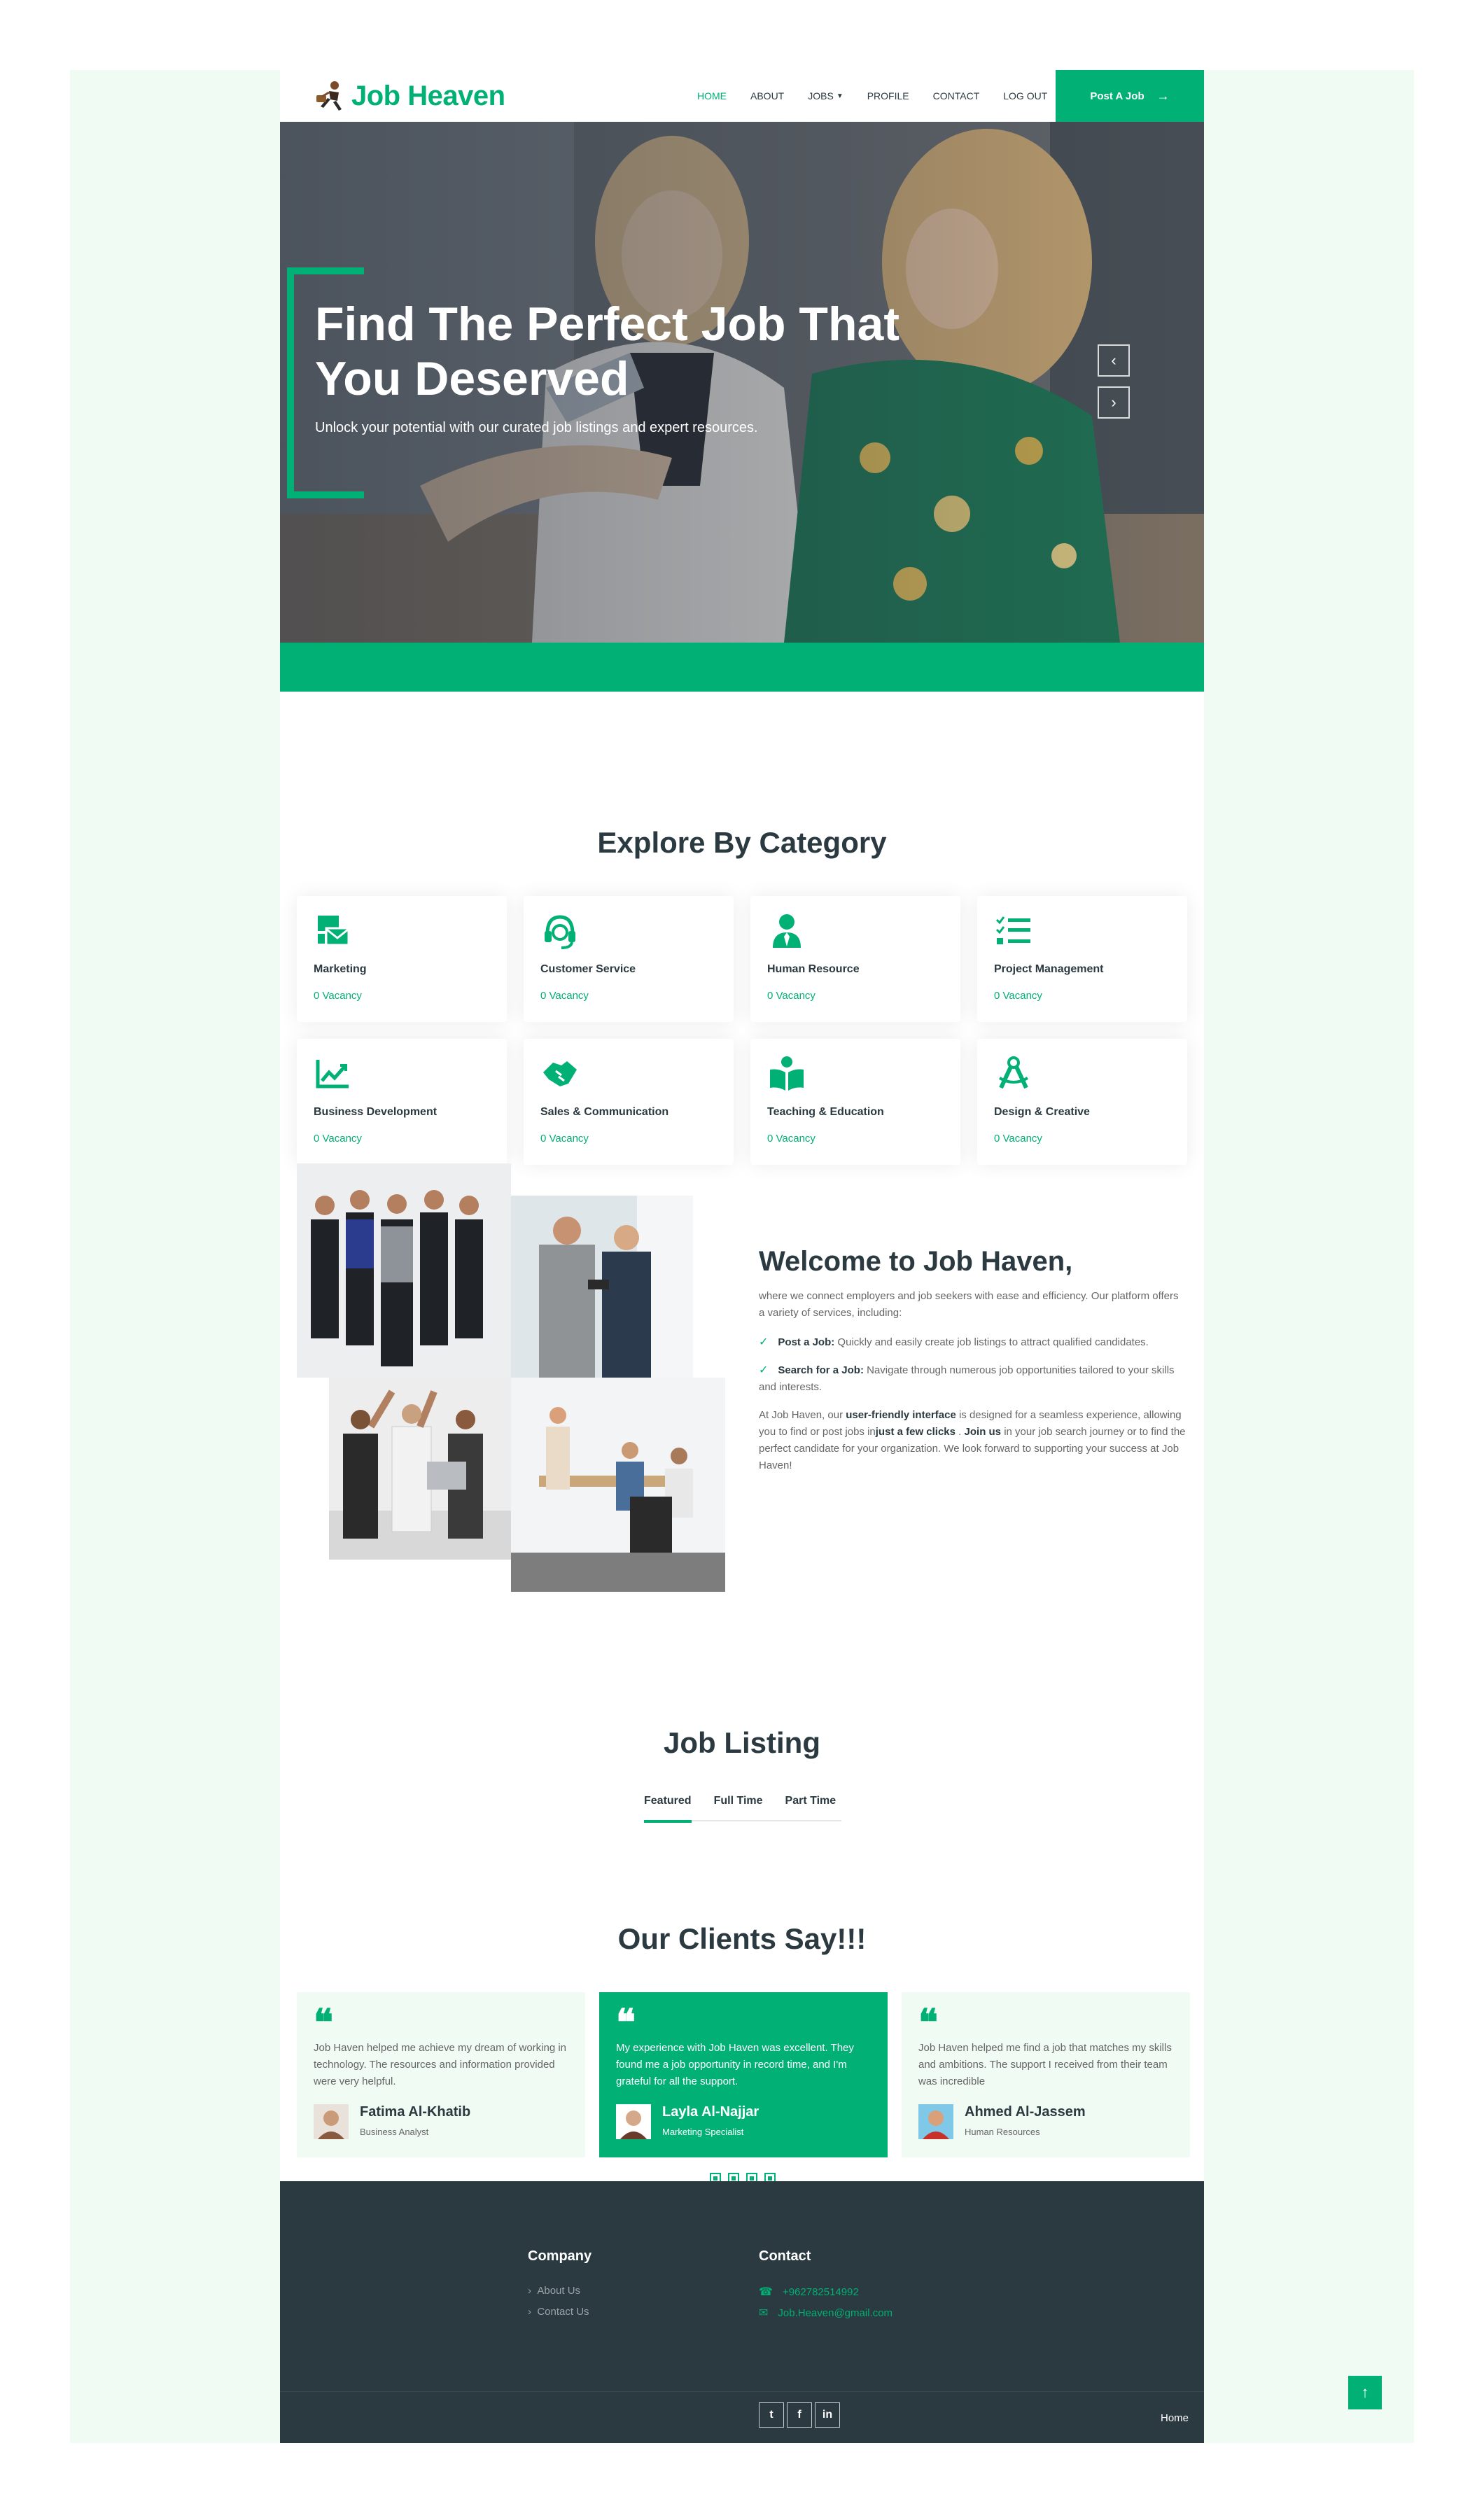  Describe the element at coordinates (1117, 96) in the screenshot. I see `post-job-label: Post A Job` at that location.